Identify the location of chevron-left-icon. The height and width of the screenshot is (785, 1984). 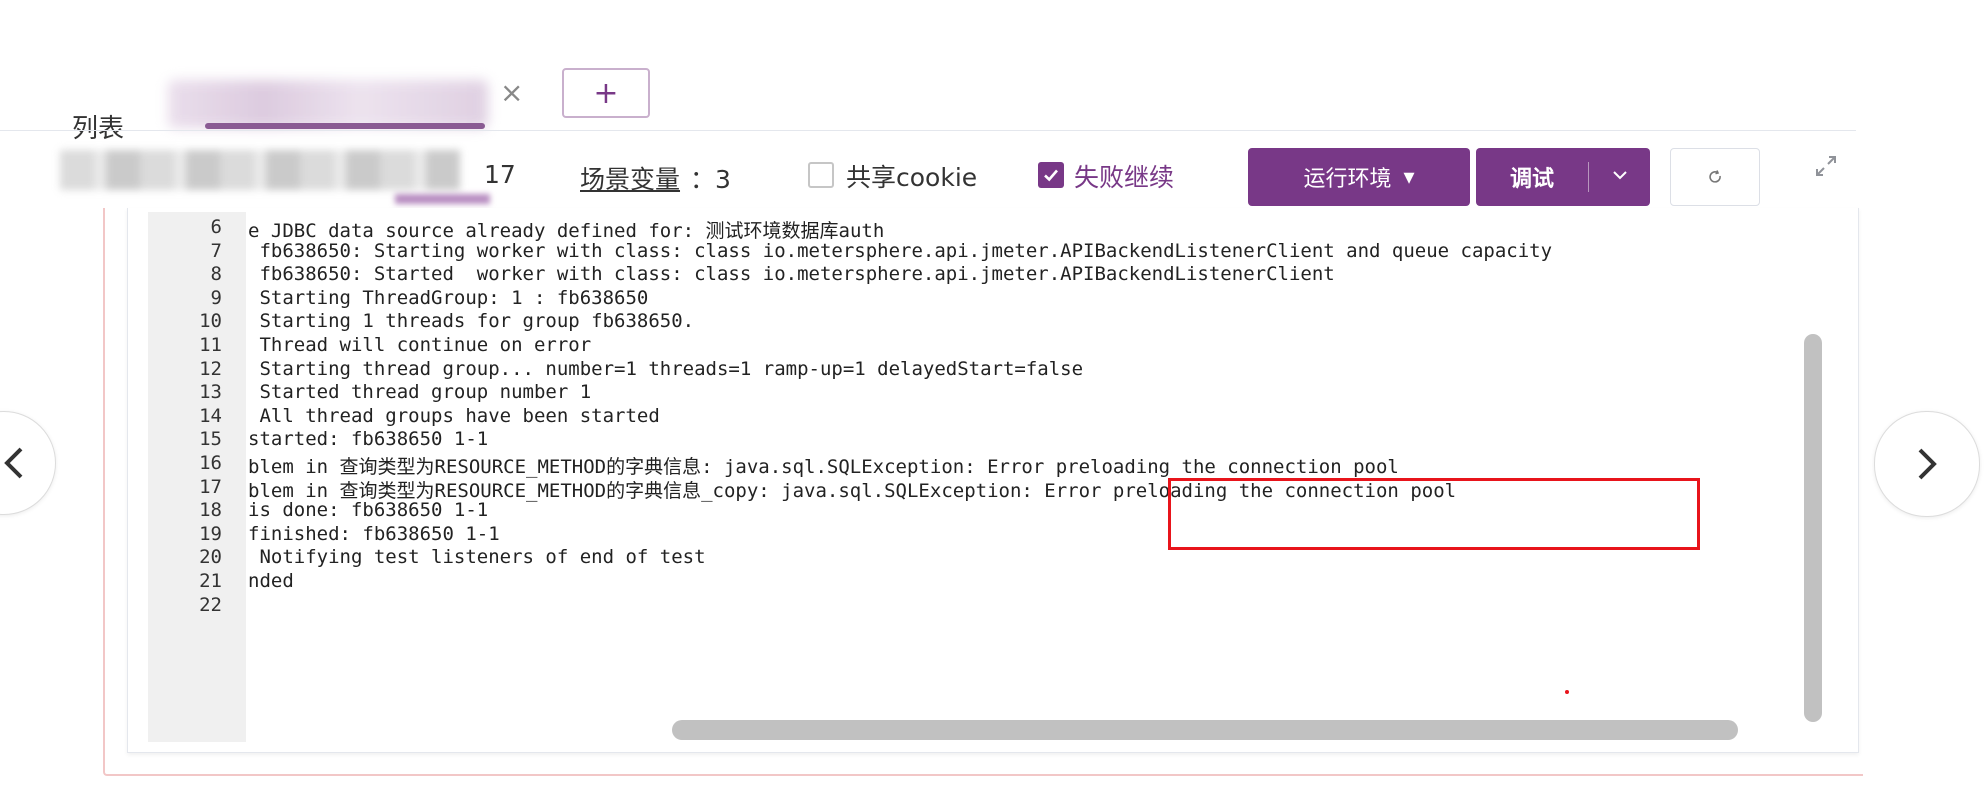
(13, 463).